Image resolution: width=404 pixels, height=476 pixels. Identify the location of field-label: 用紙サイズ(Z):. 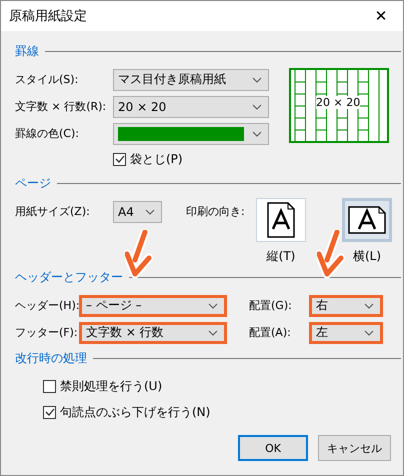
(53, 211).